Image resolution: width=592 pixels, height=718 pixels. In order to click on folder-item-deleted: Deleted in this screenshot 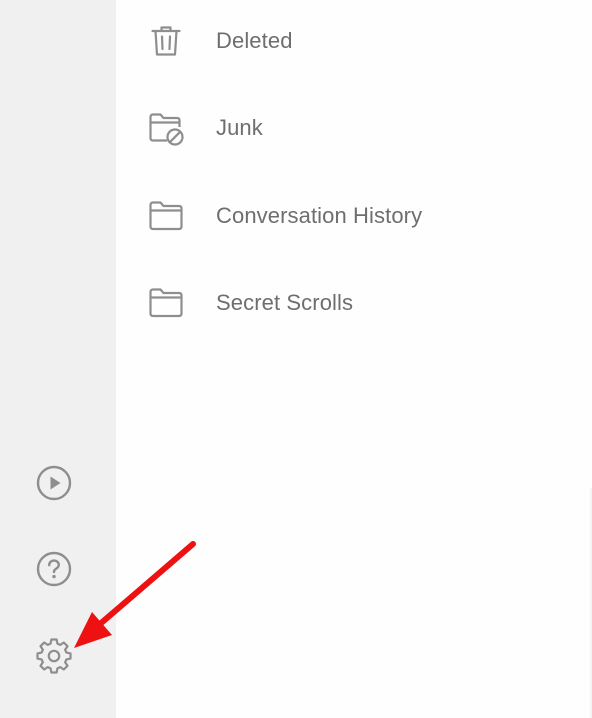, I will do `click(346, 41)`.